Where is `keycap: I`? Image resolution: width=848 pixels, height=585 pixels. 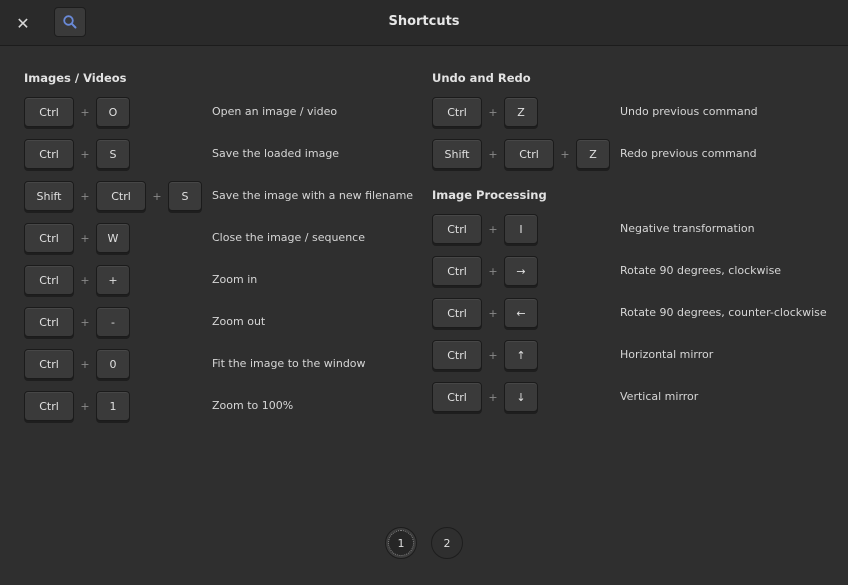 keycap: I is located at coordinates (521, 229).